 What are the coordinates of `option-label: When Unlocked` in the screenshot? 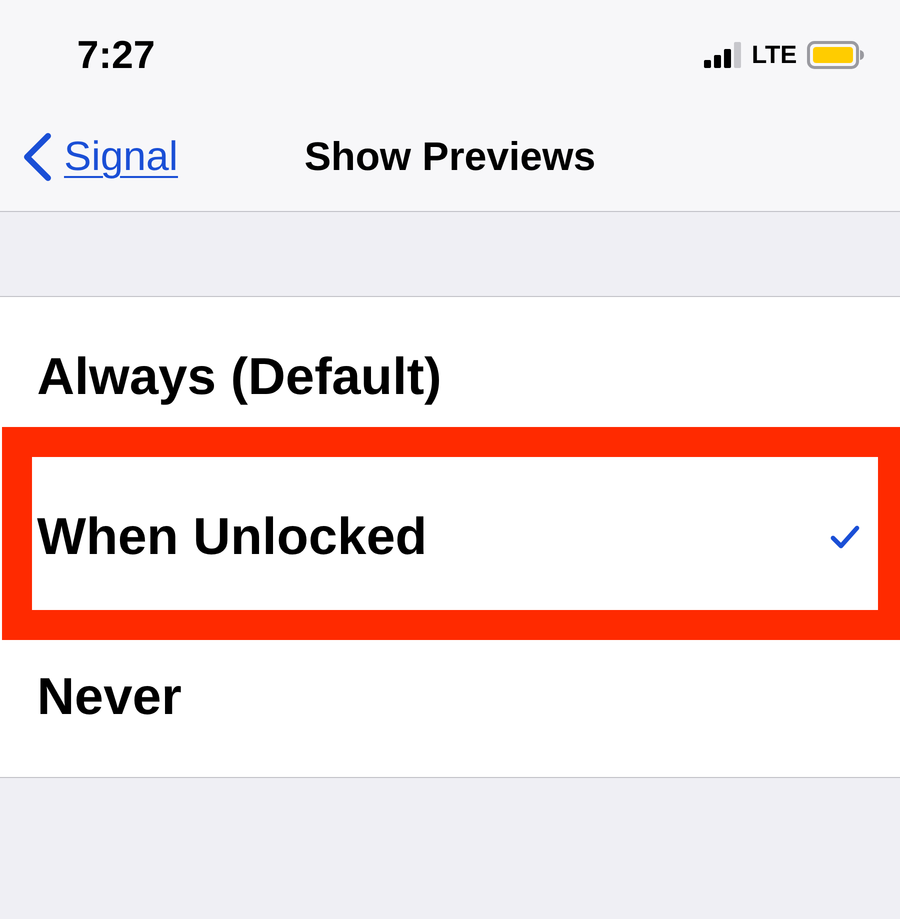 It's located at (232, 537).